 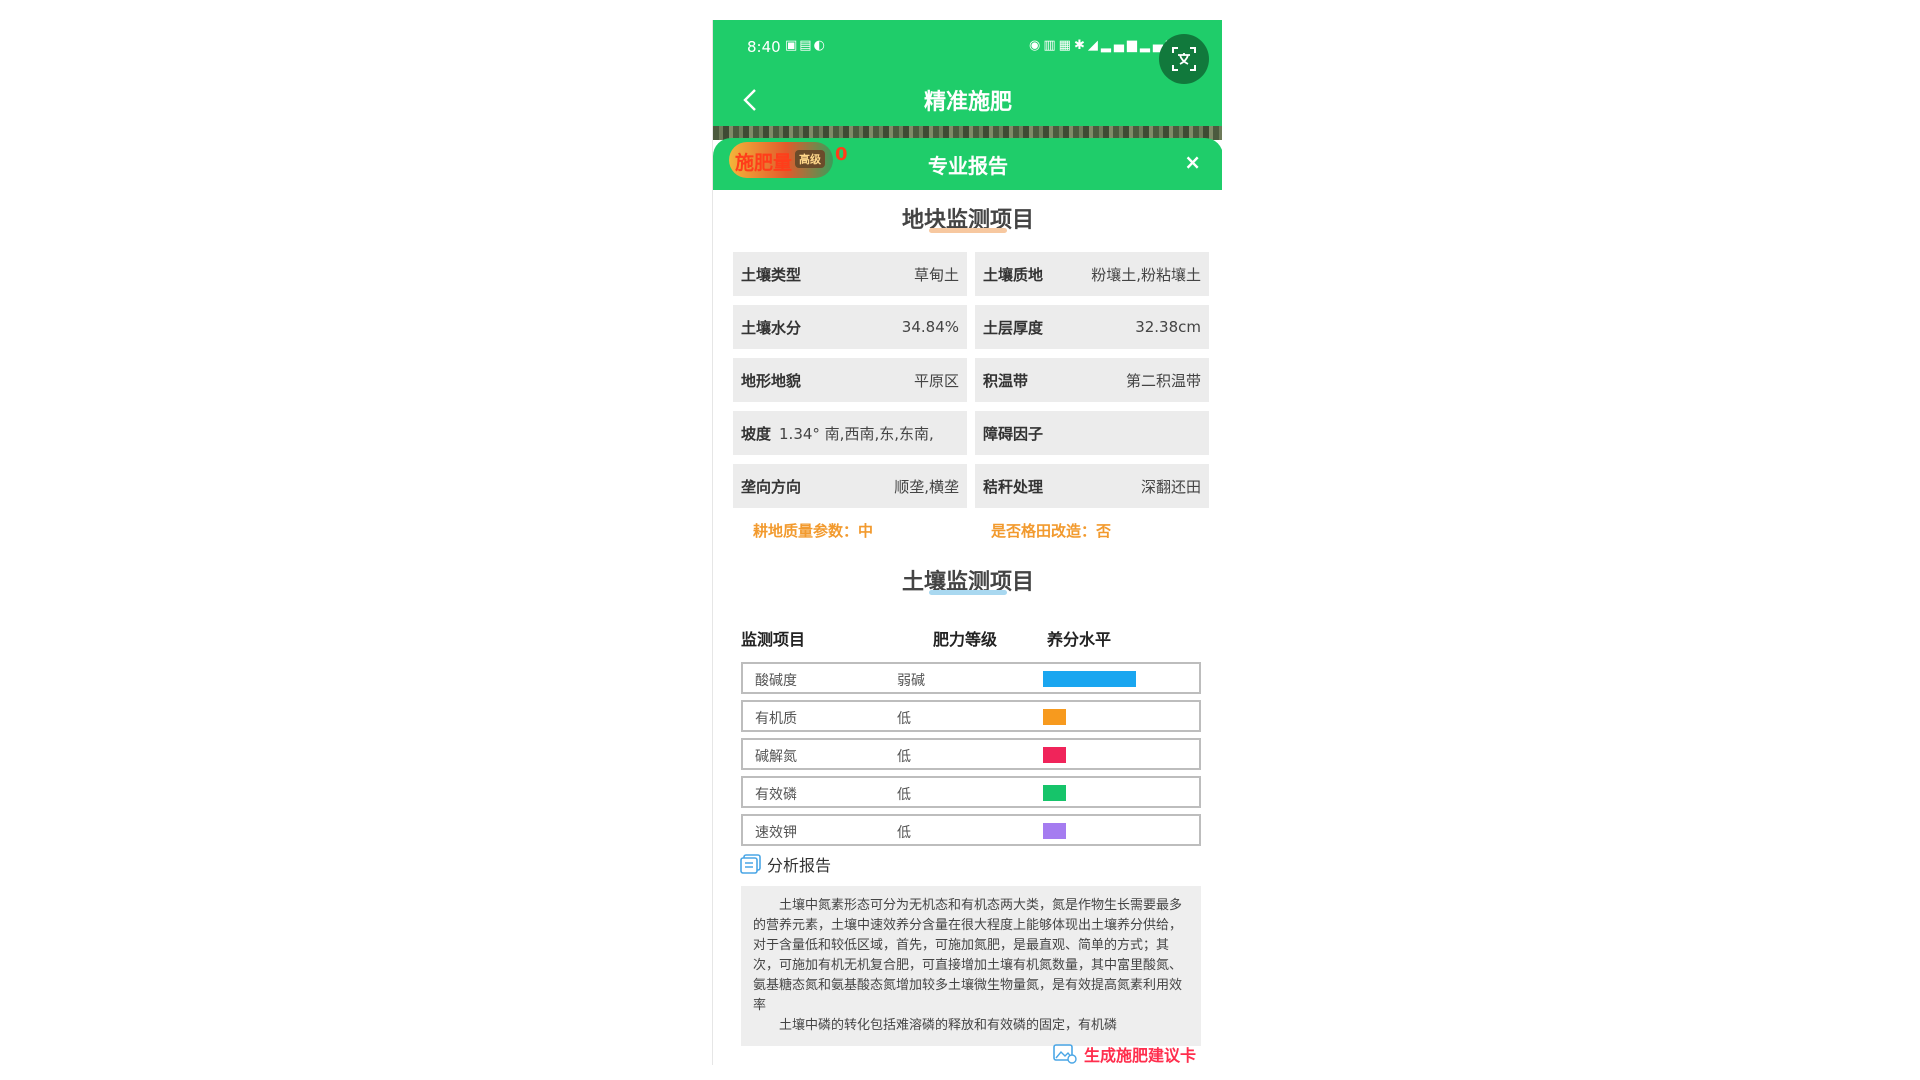 I want to click on analysis-header: 分析报告, so click(x=785, y=864).